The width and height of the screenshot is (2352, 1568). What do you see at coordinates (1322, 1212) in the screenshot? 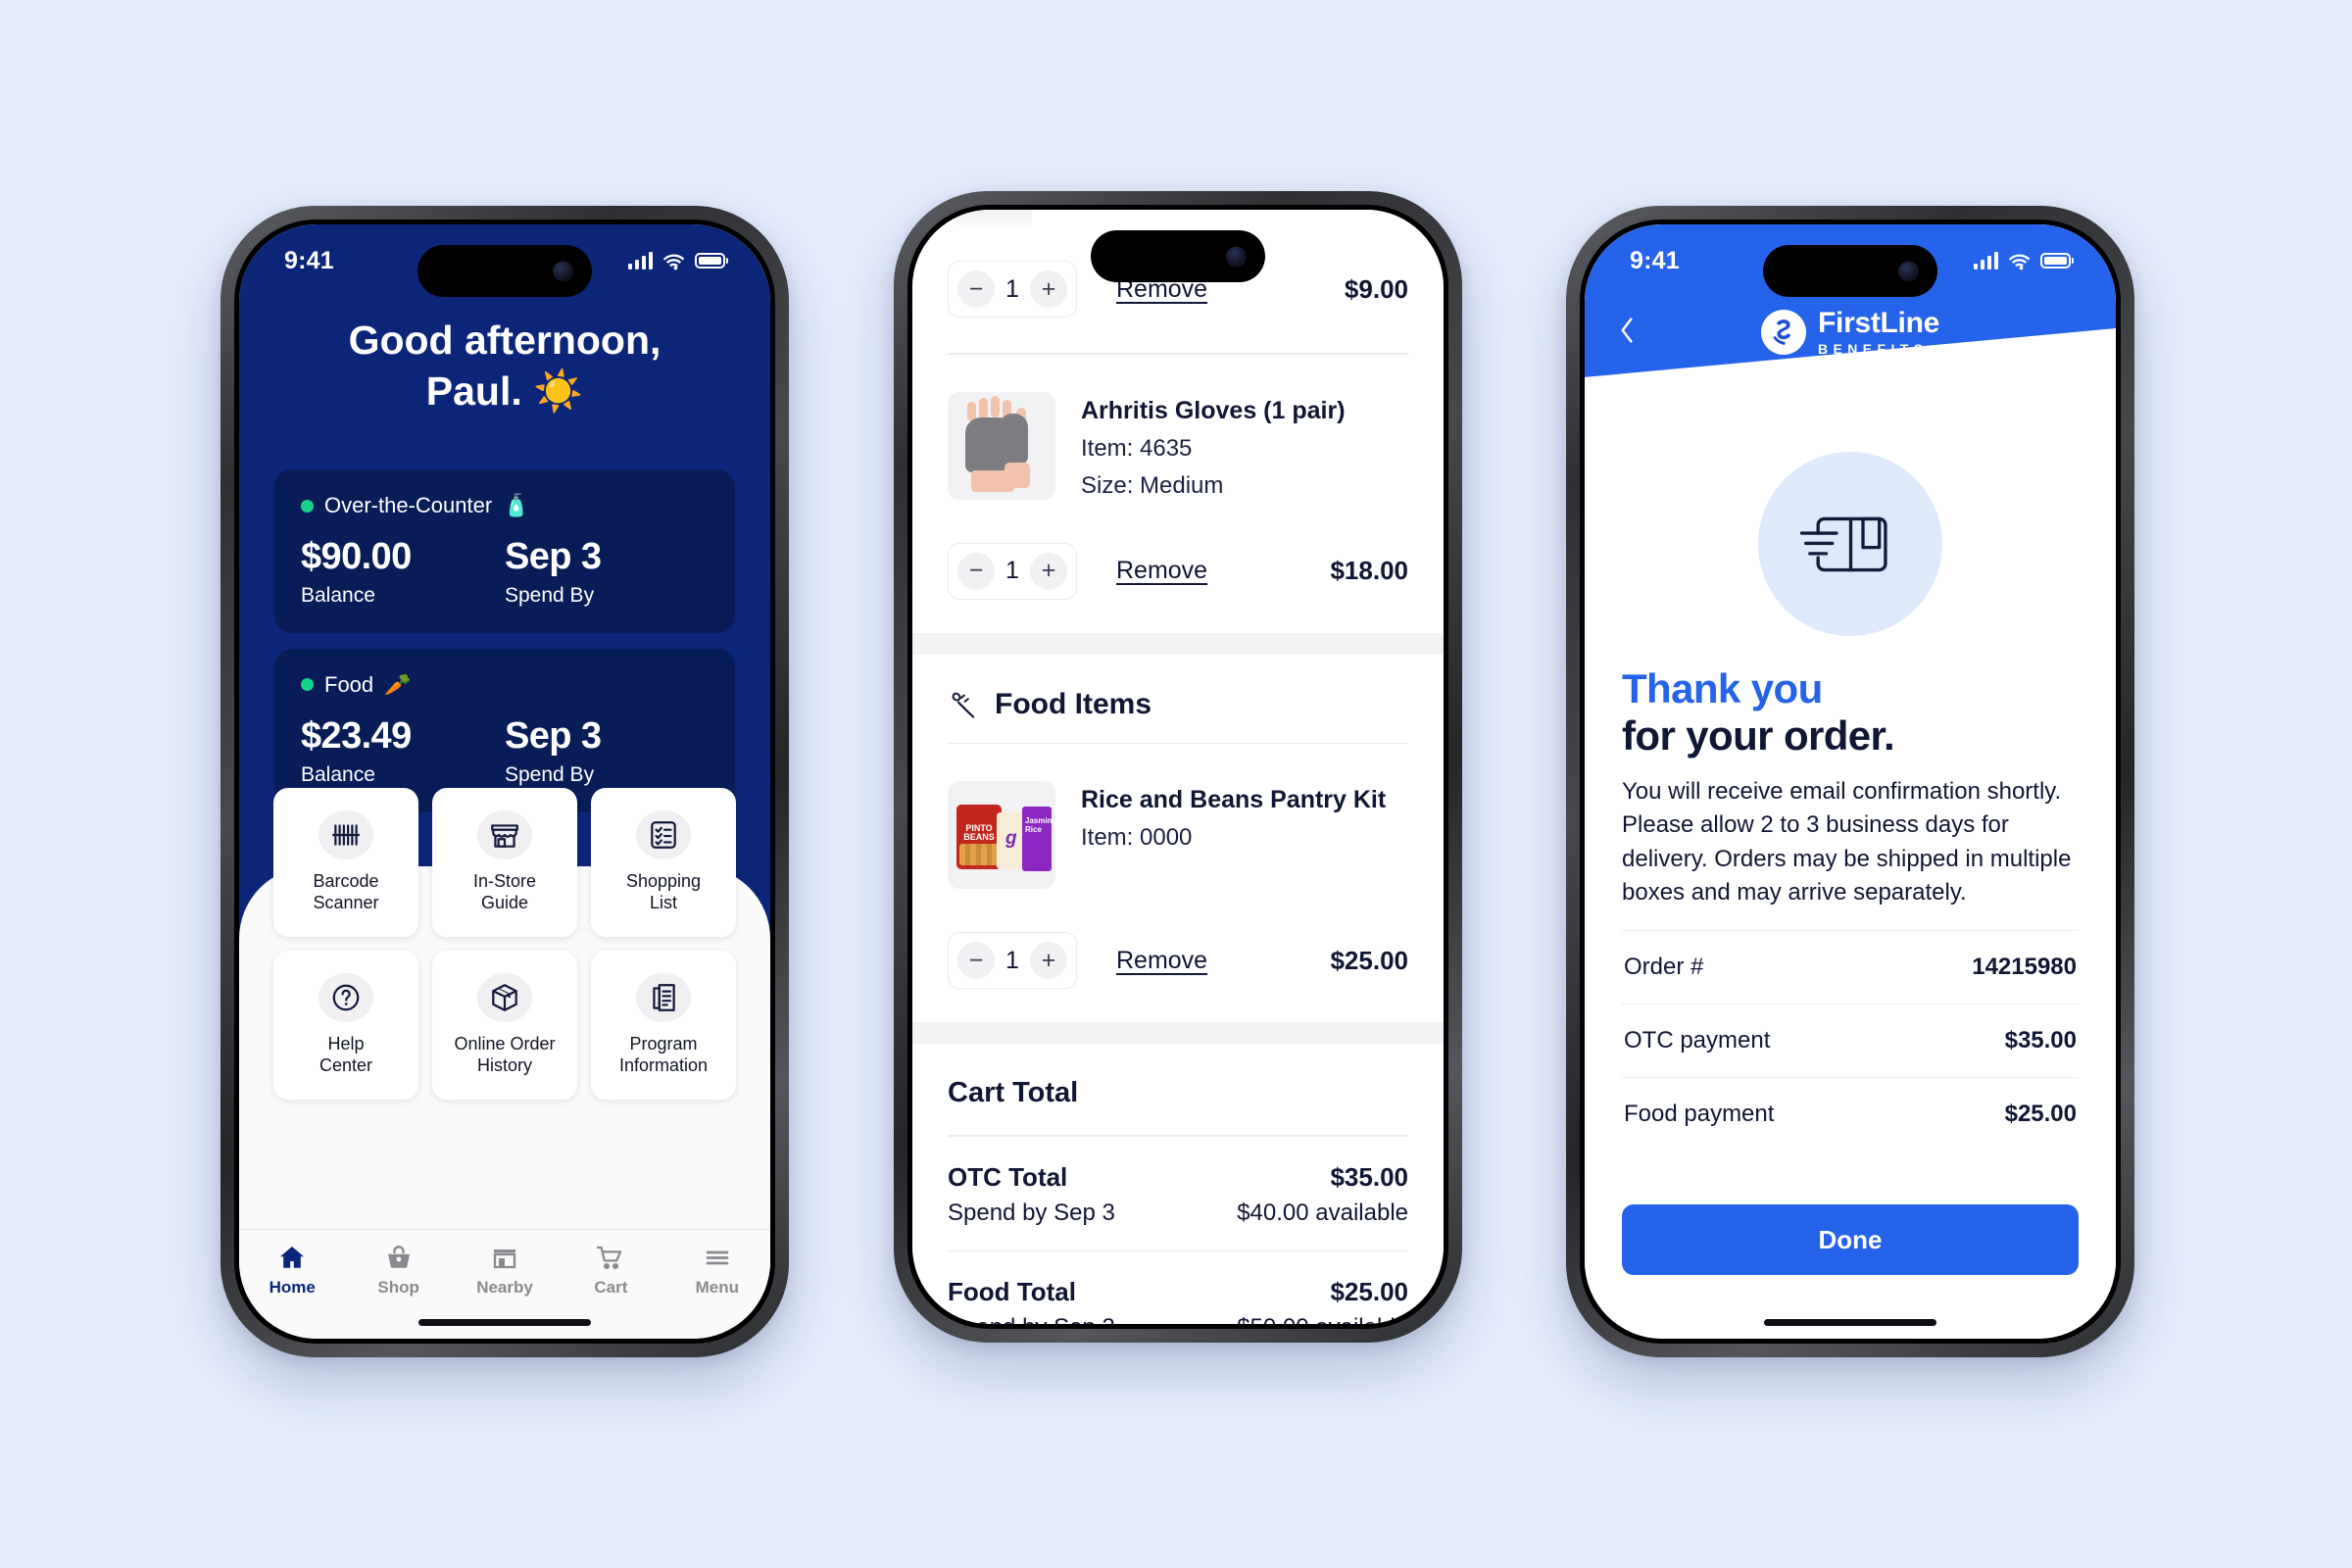
I see `total-available: $40.00 available` at bounding box center [1322, 1212].